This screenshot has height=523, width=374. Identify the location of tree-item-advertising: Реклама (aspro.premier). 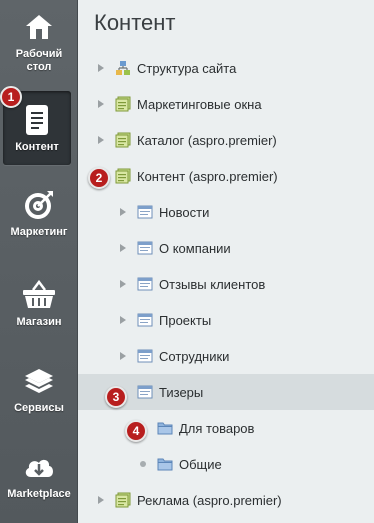
(226, 500).